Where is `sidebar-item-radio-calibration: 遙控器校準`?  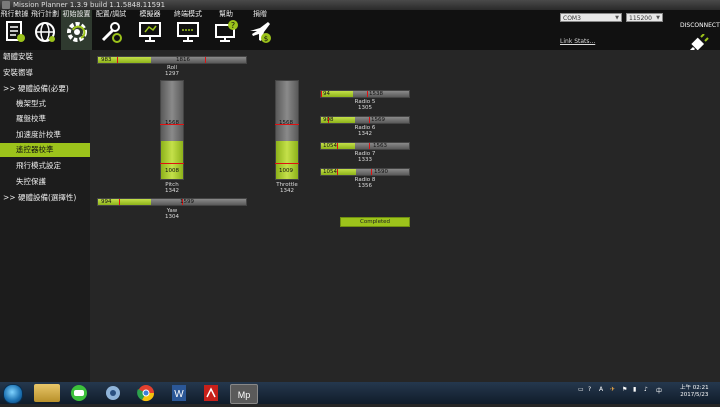 sidebar-item-radio-calibration: 遙控器校準 is located at coordinates (48, 150).